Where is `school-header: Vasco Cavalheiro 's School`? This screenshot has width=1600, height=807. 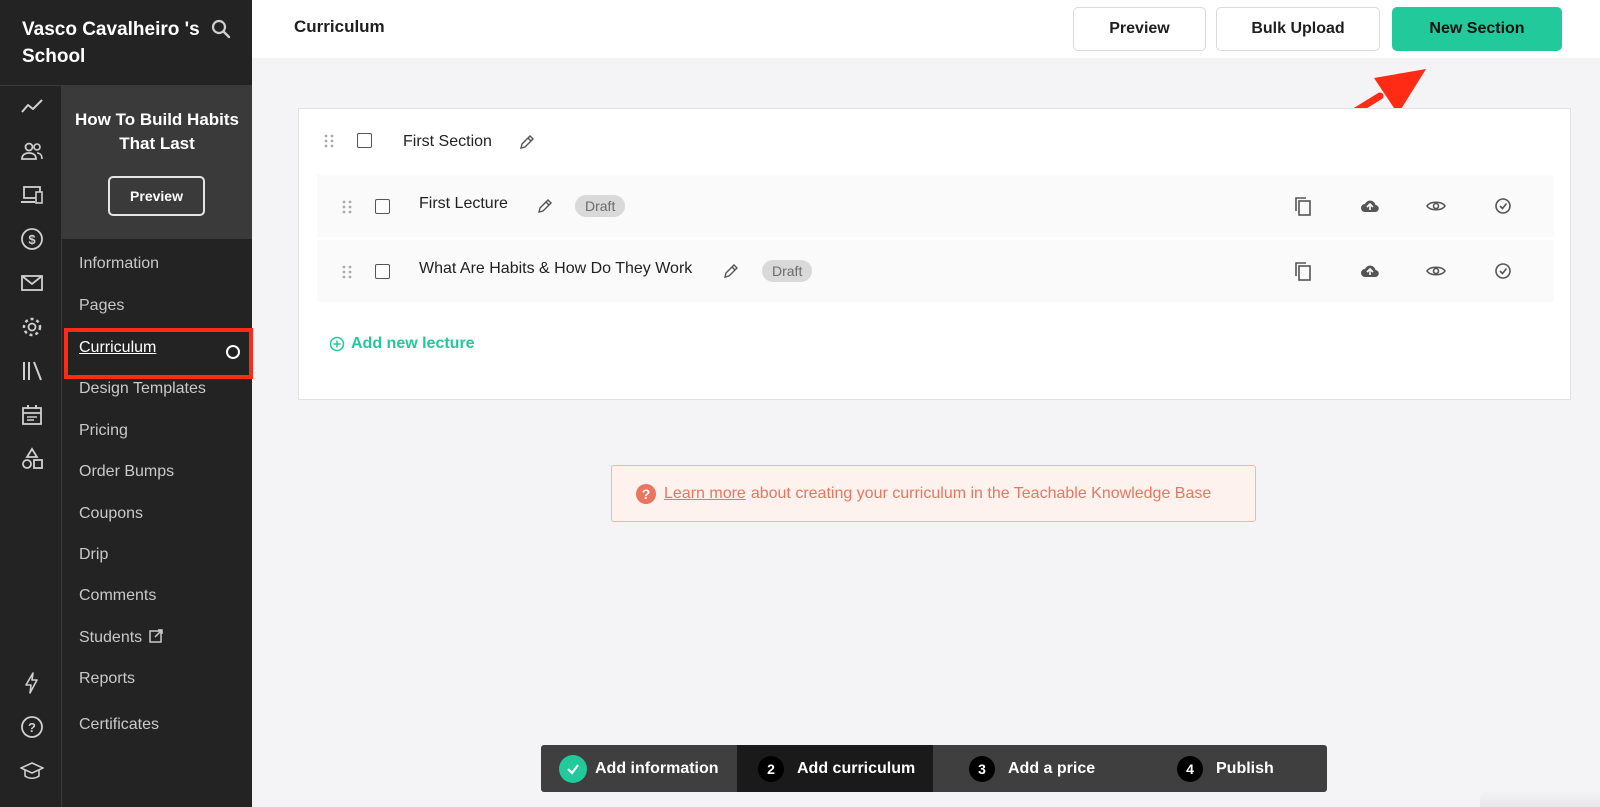
school-header: Vasco Cavalheiro 's School is located at coordinates (126, 43).